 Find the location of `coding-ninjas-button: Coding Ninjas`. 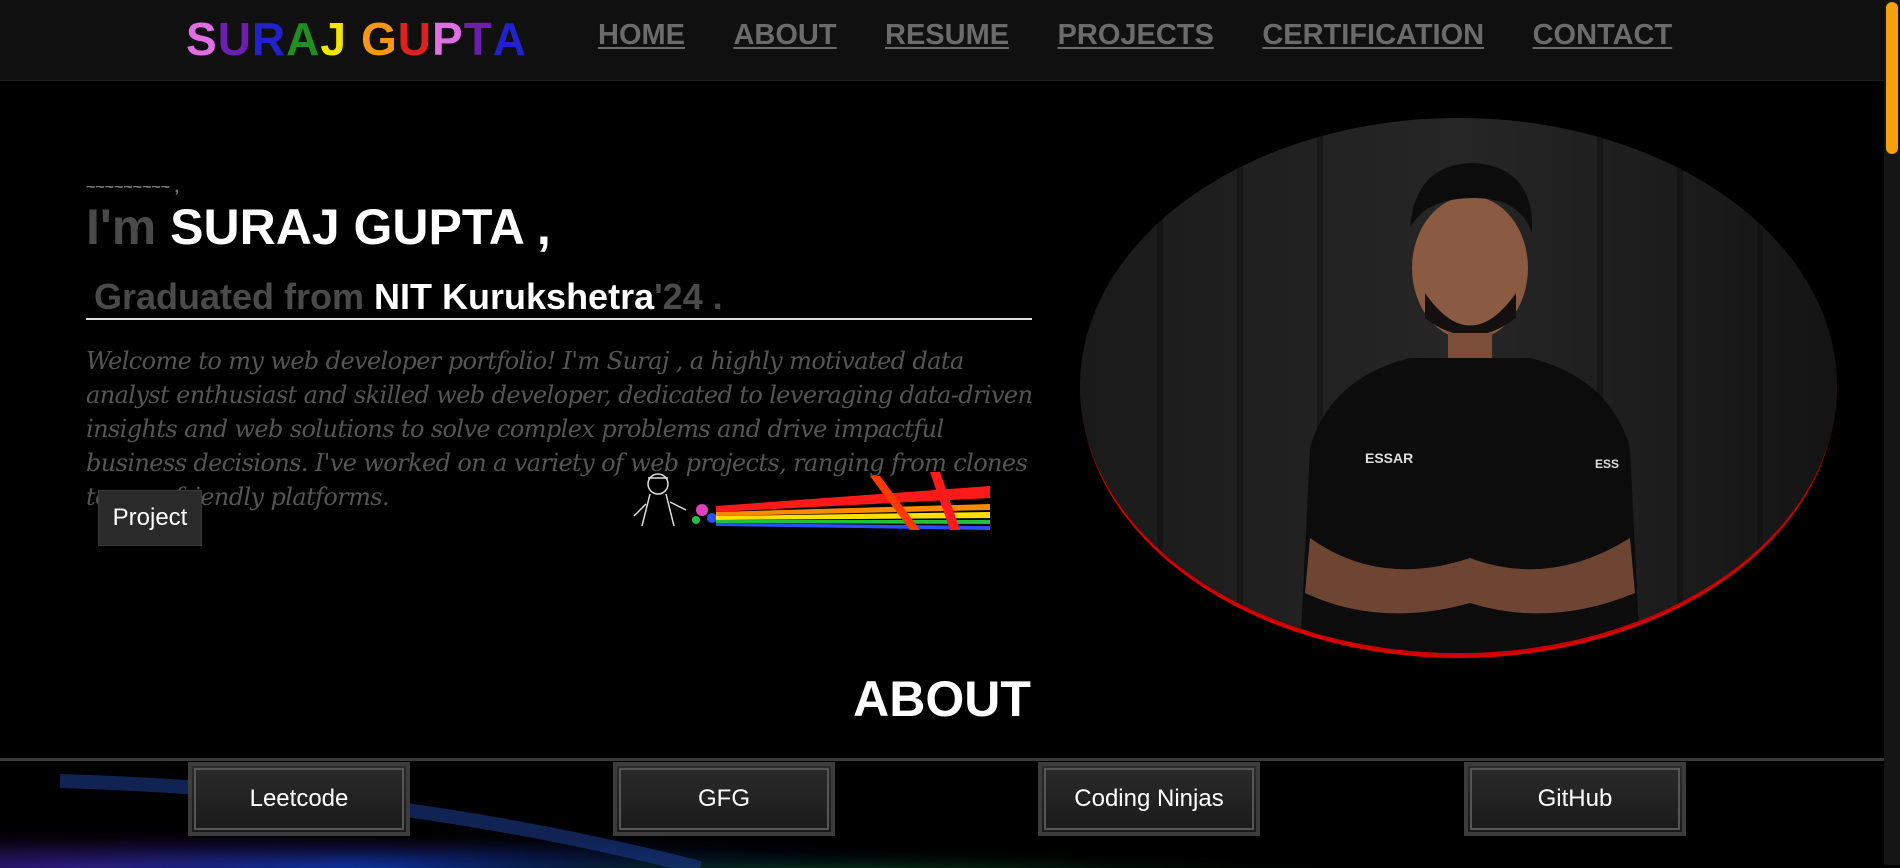

coding-ninjas-button: Coding Ninjas is located at coordinates (1149, 799).